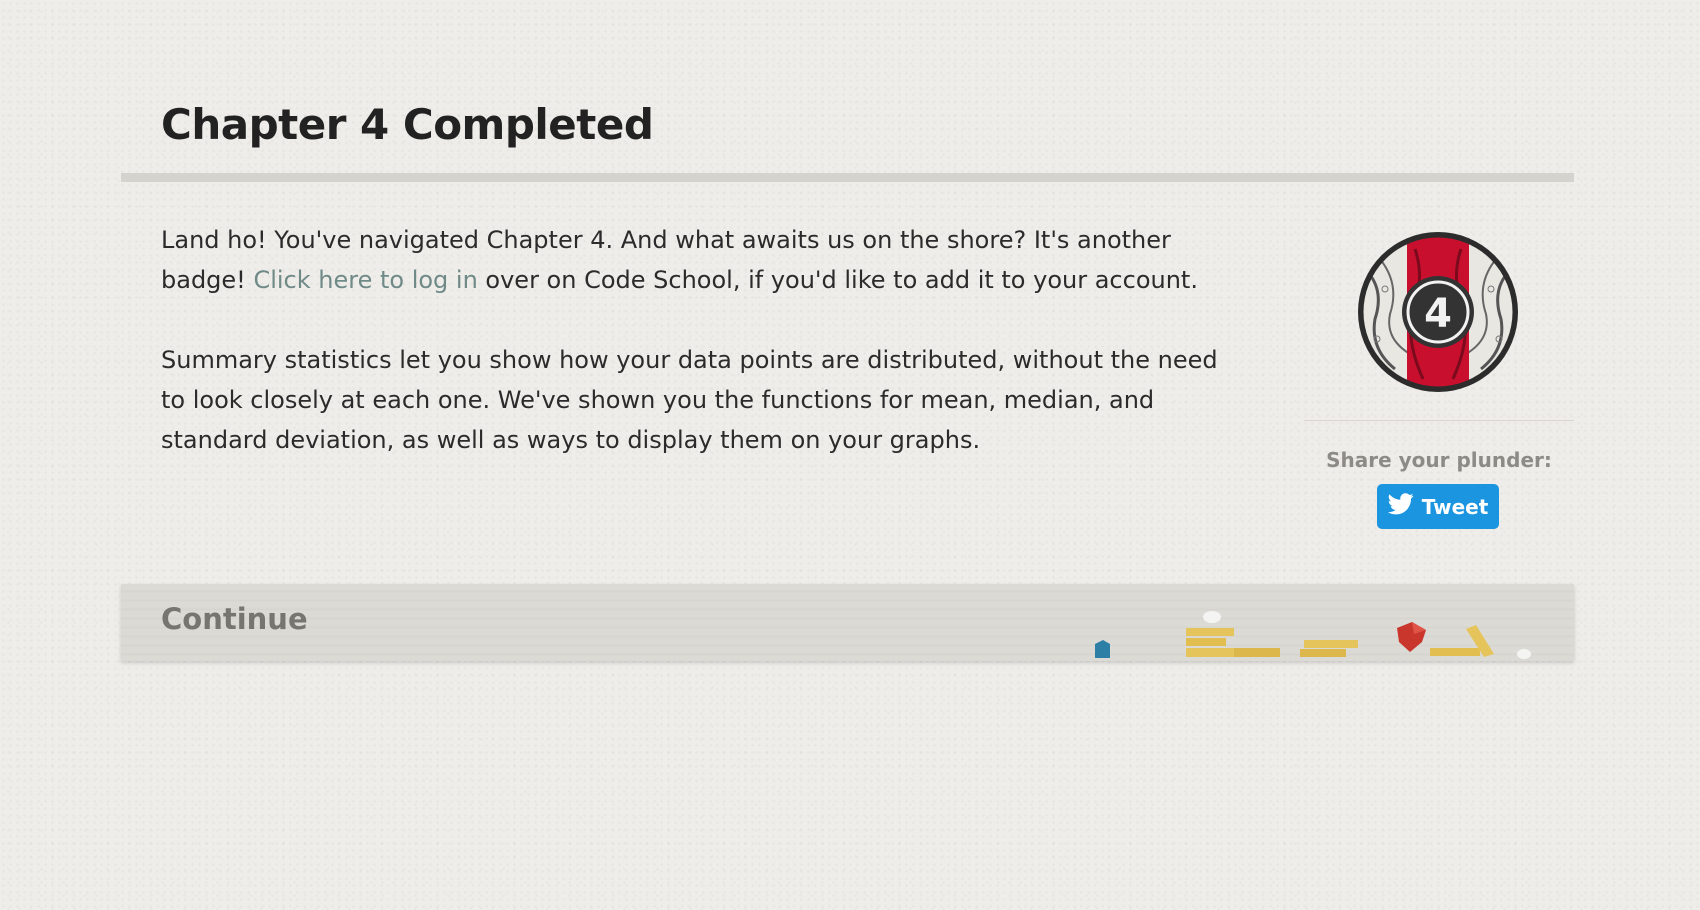 This screenshot has width=1700, height=910. Describe the element at coordinates (847, 622) in the screenshot. I see `continue-button: Continue` at that location.